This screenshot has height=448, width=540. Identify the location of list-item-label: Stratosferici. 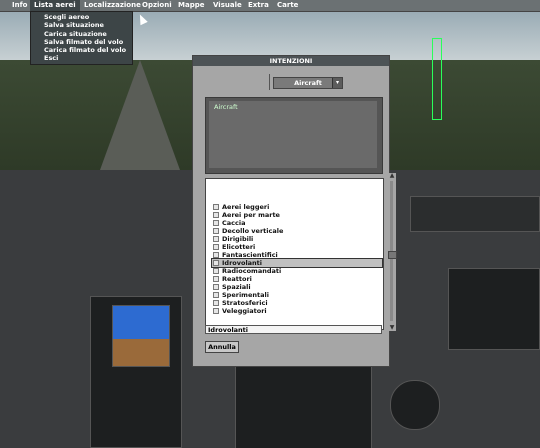
(245, 303).